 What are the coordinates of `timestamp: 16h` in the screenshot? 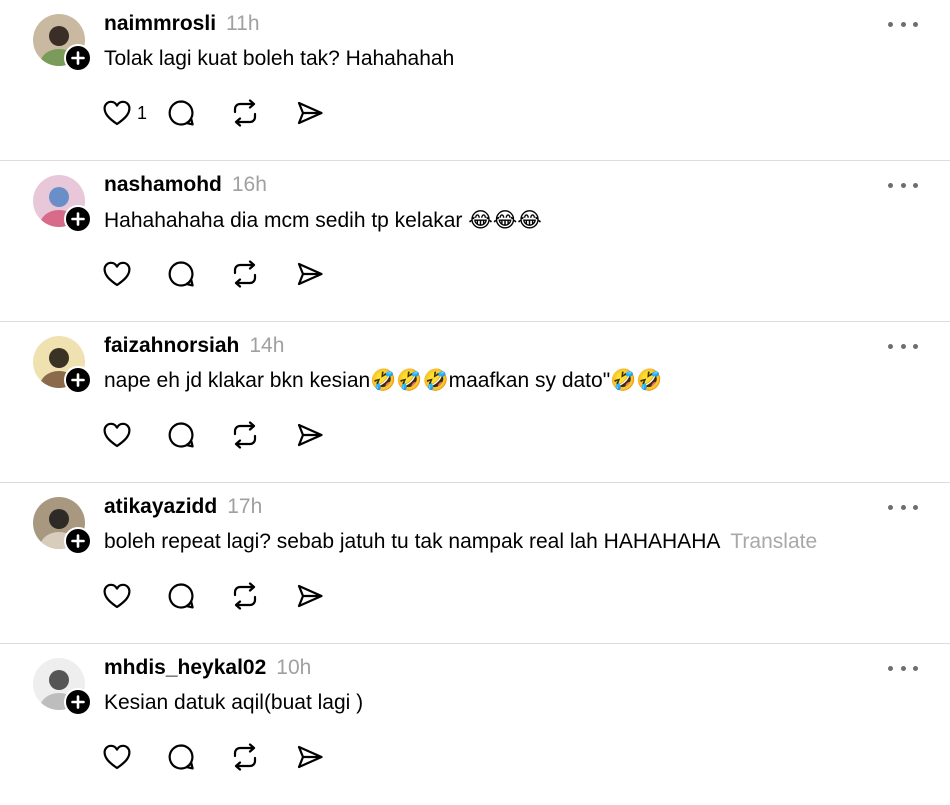 It's located at (249, 184).